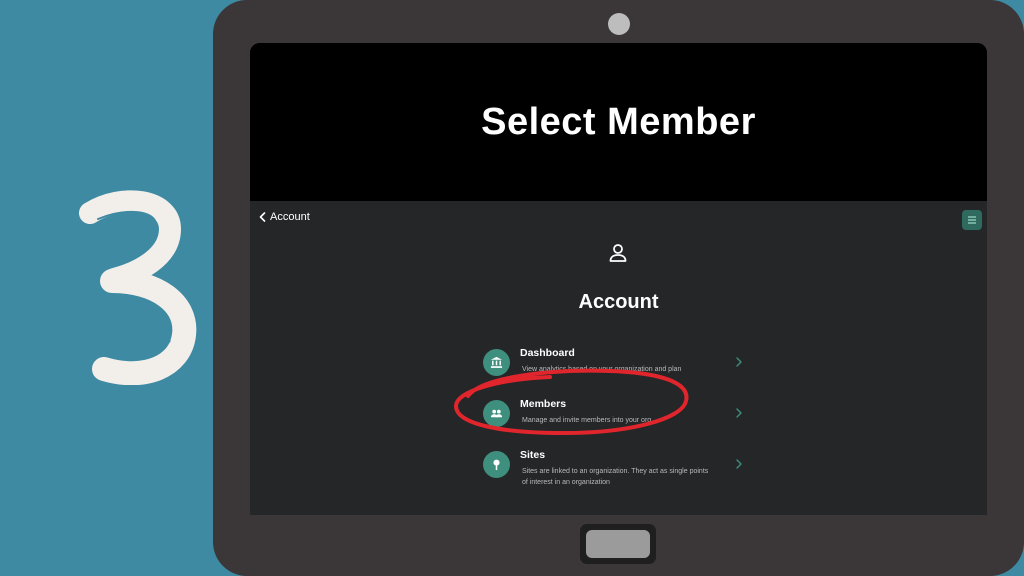 The image size is (1024, 576). What do you see at coordinates (618, 302) in the screenshot?
I see `page-title: Account` at bounding box center [618, 302].